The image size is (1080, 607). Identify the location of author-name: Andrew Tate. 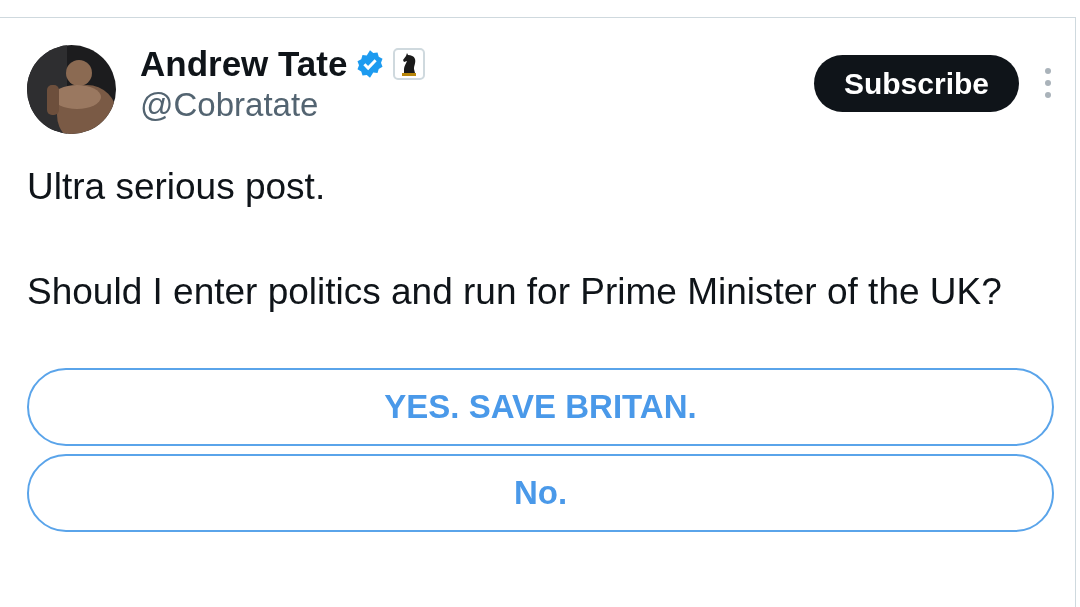
(244, 64).